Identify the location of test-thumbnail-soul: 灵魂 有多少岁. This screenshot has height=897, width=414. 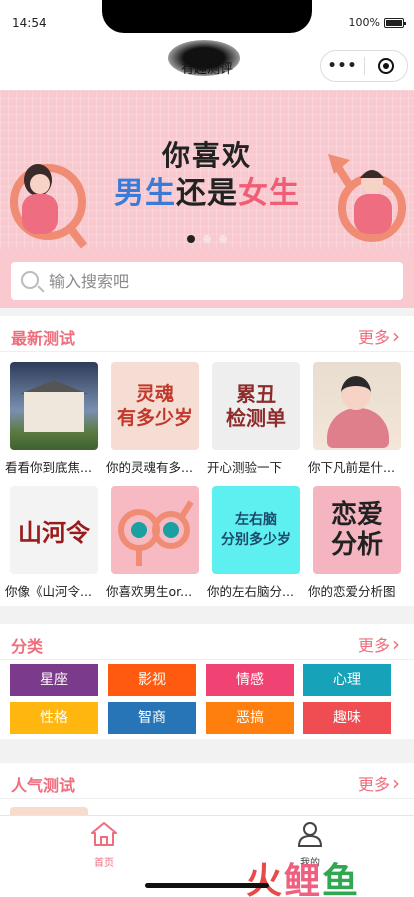
(155, 406).